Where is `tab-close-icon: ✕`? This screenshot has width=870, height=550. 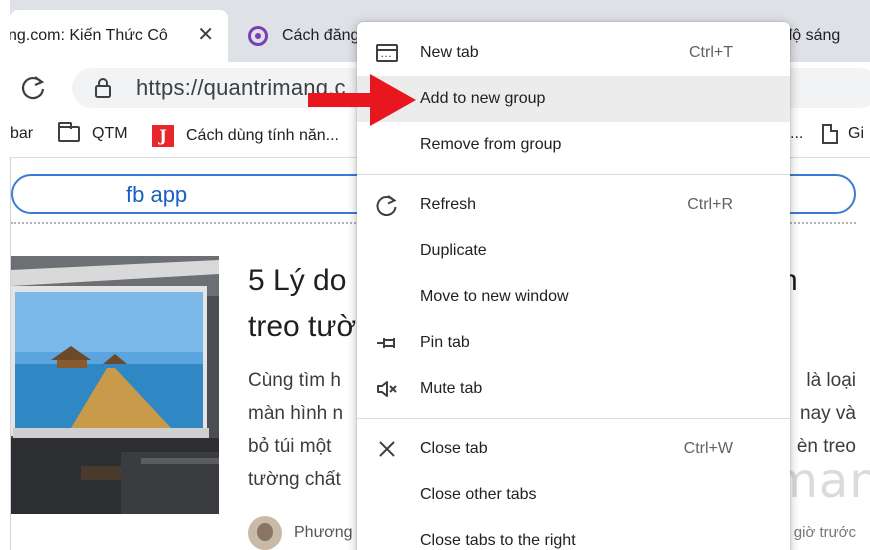 tab-close-icon: ✕ is located at coordinates (205, 34).